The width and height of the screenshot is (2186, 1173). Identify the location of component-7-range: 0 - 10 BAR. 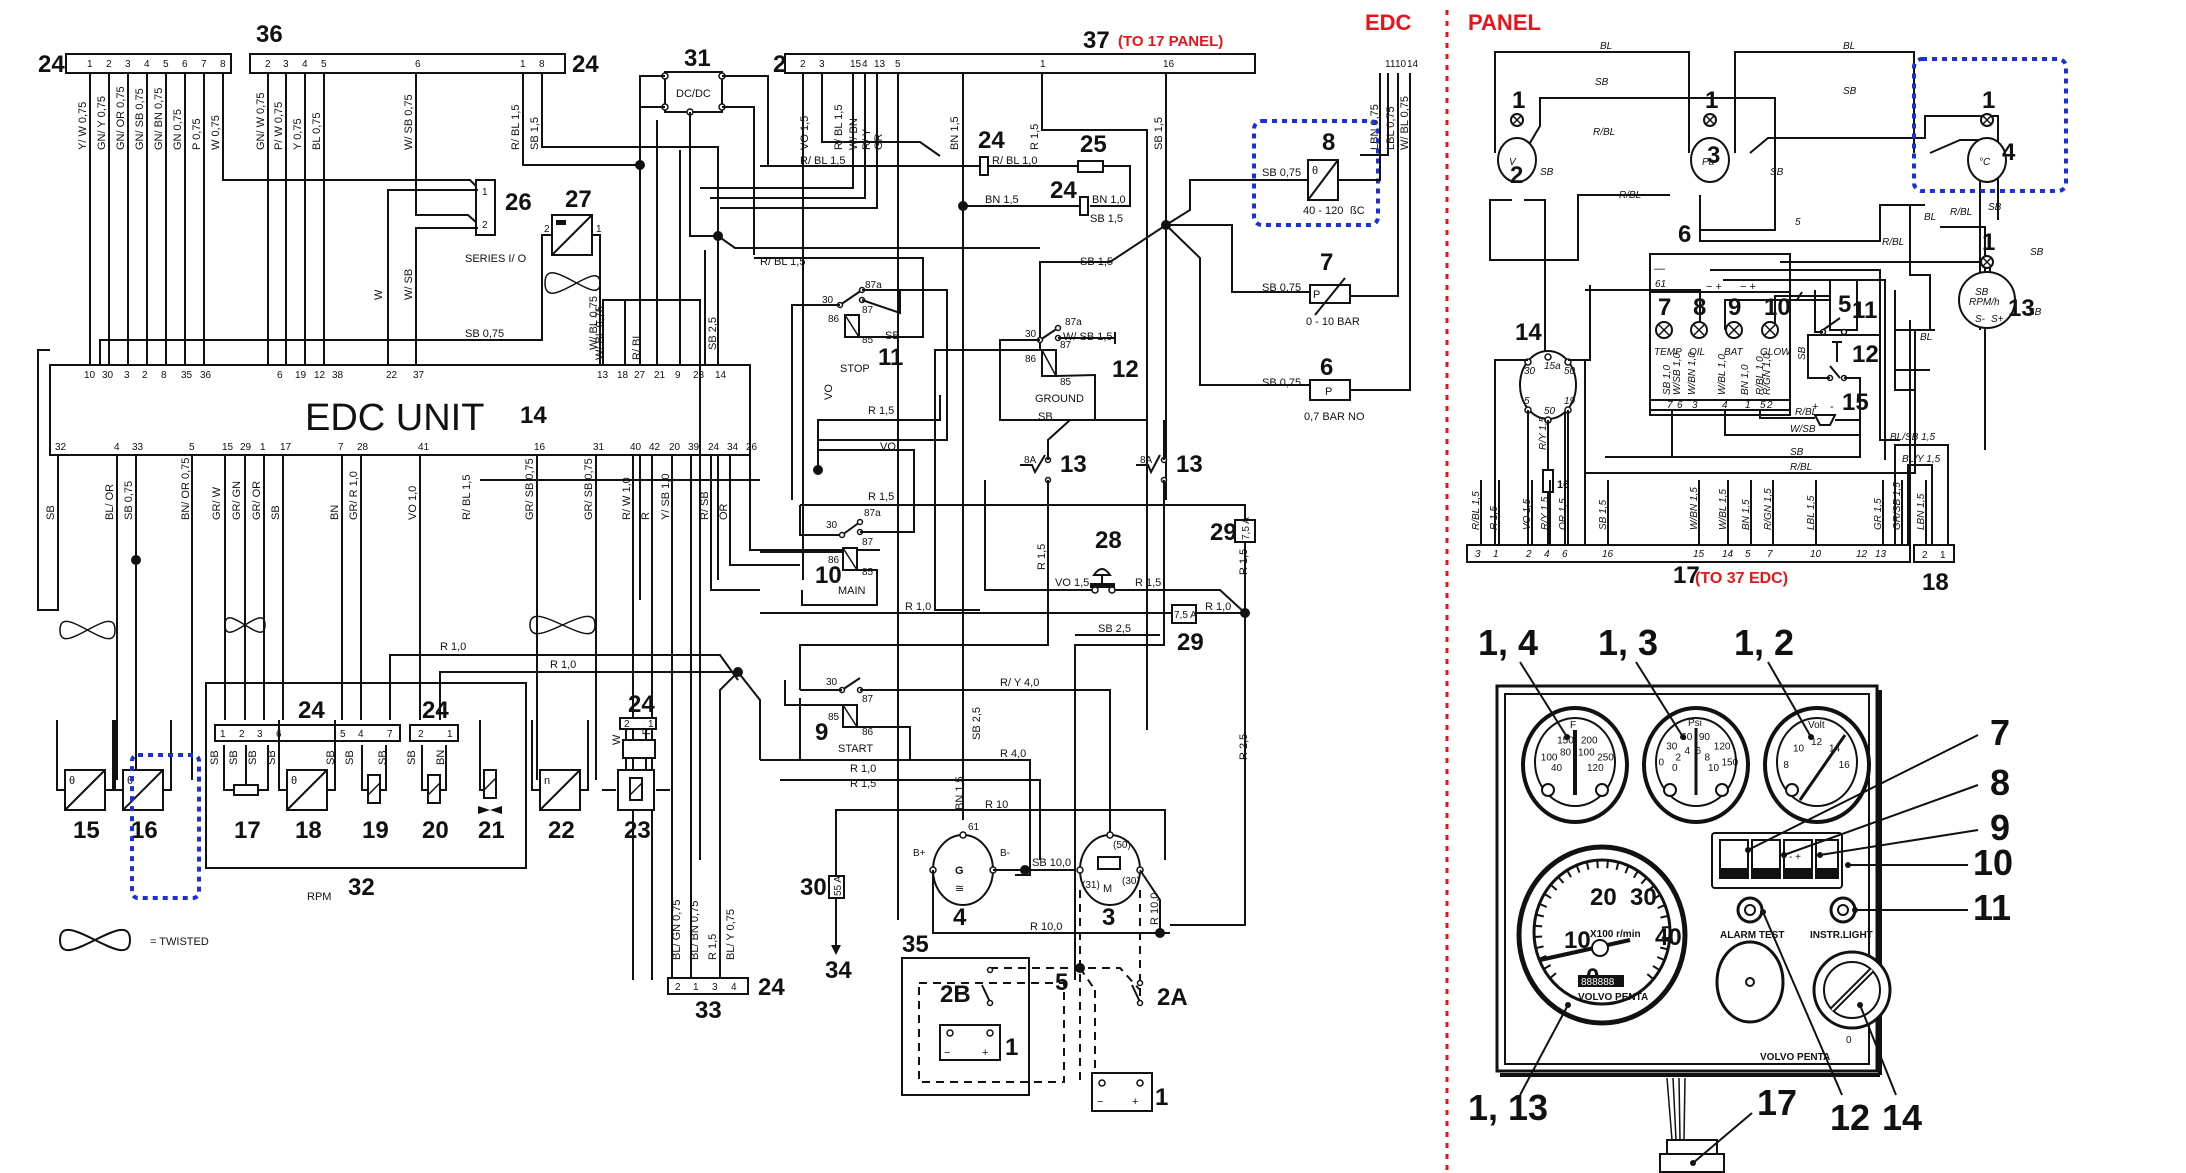
(1333, 322).